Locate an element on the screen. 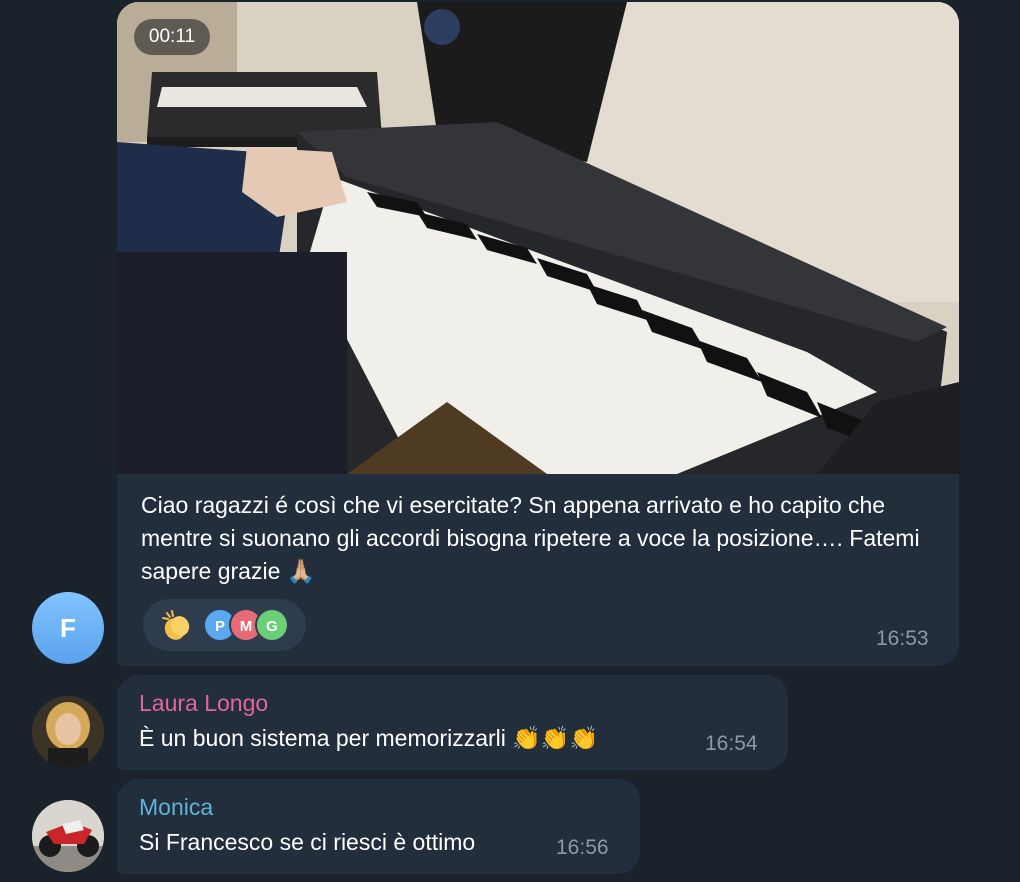  sender-name: Laura Longo is located at coordinates (203, 703).